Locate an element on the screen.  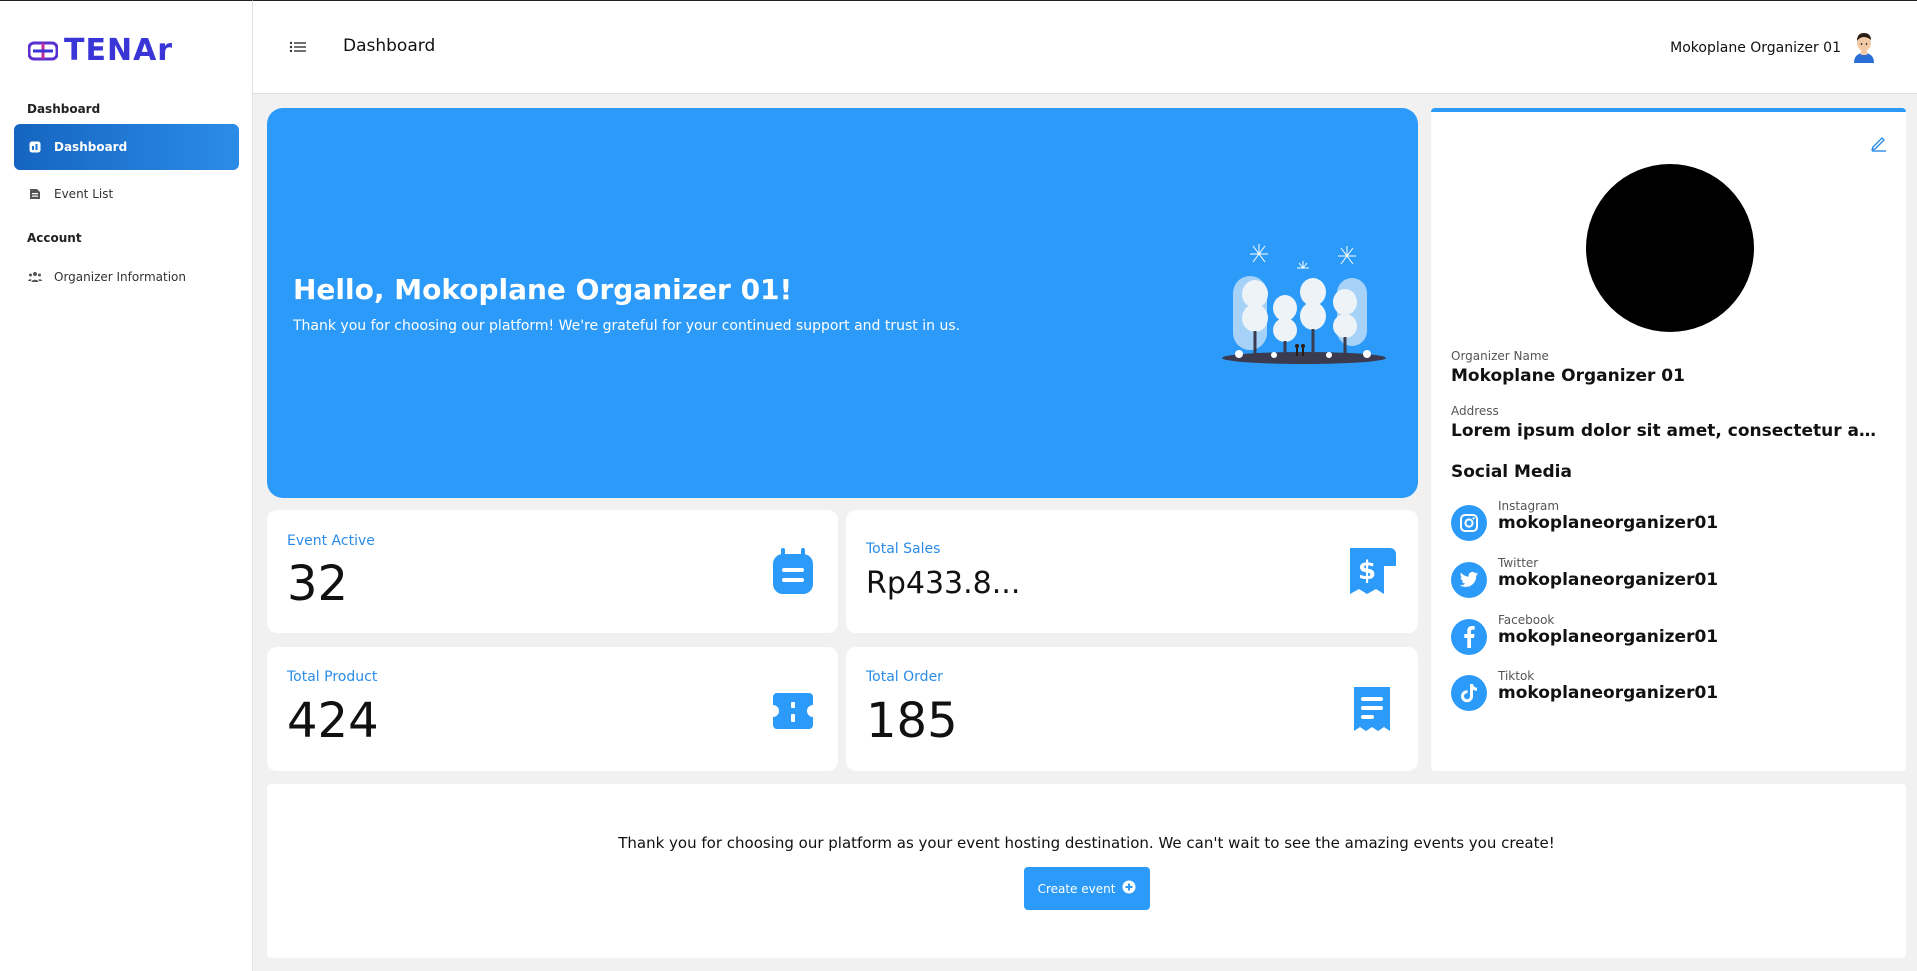
edit-profile-icon is located at coordinates (1879, 143).